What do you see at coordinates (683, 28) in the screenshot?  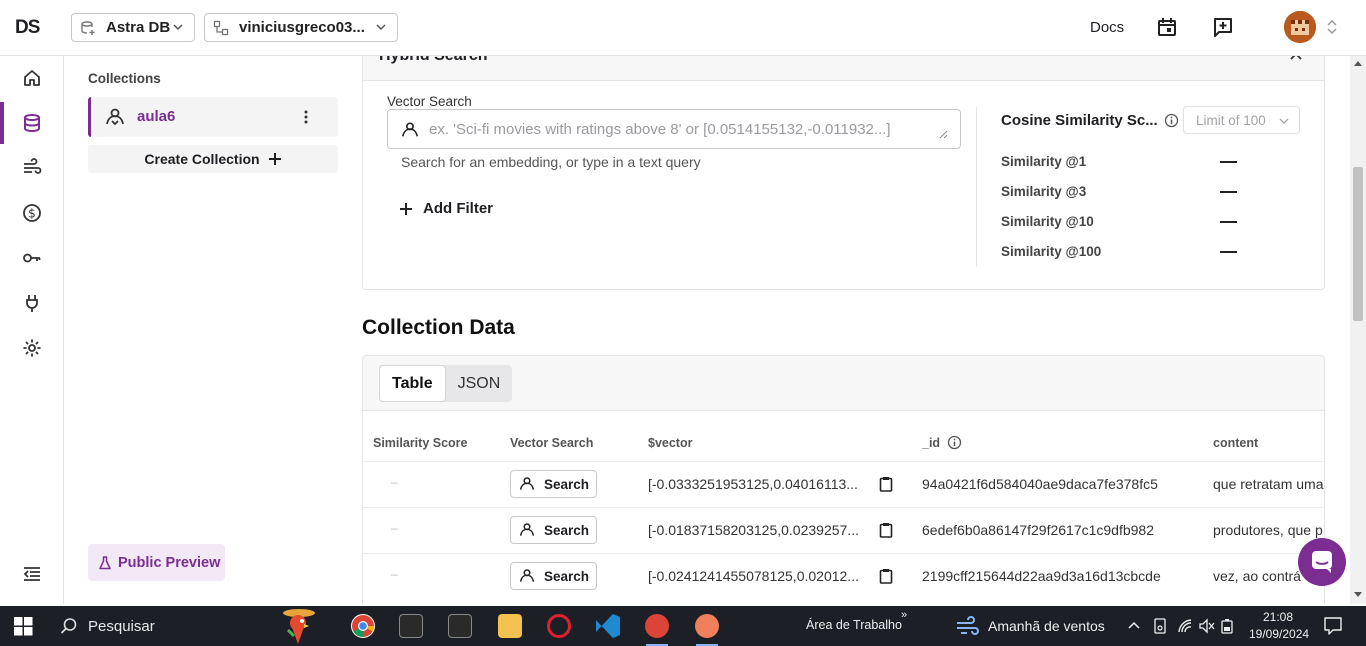 I see `top-bar: DS Astra DB viniciusgreco03... Docs` at bounding box center [683, 28].